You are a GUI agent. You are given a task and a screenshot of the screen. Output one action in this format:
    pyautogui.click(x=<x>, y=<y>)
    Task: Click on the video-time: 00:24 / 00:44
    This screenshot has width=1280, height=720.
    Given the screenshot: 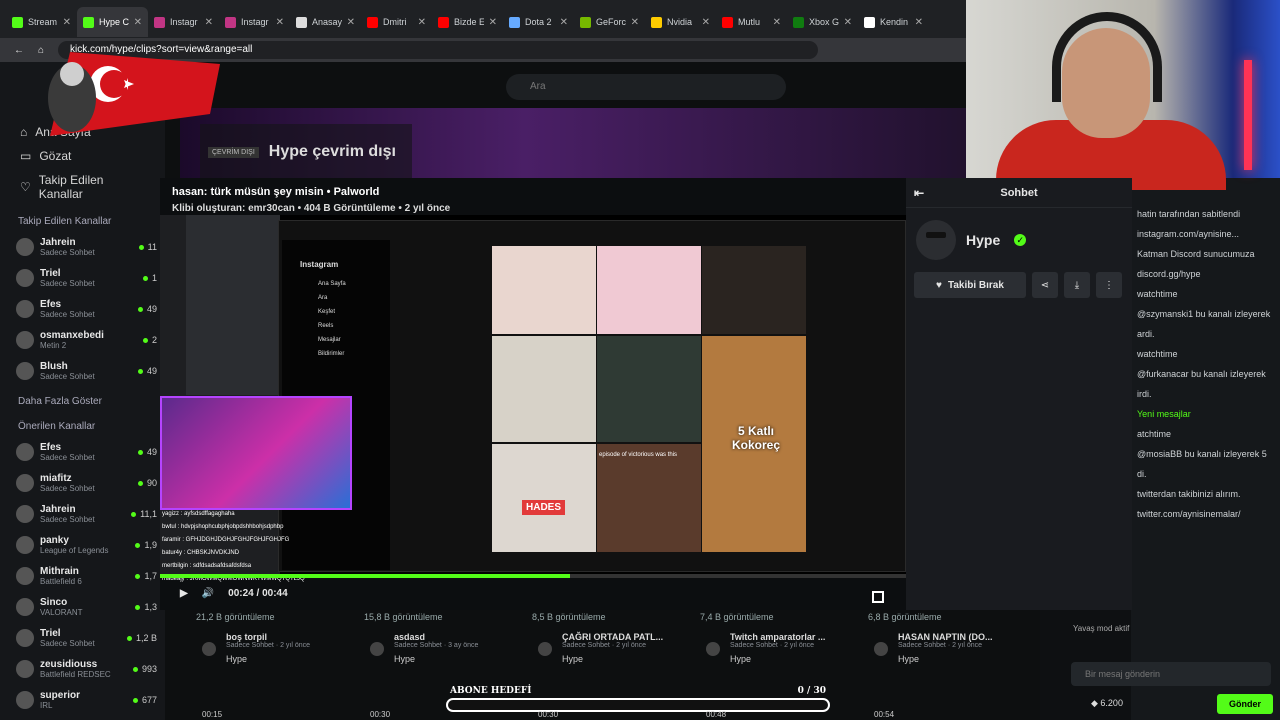 What is the action you would take?
    pyautogui.click(x=258, y=593)
    